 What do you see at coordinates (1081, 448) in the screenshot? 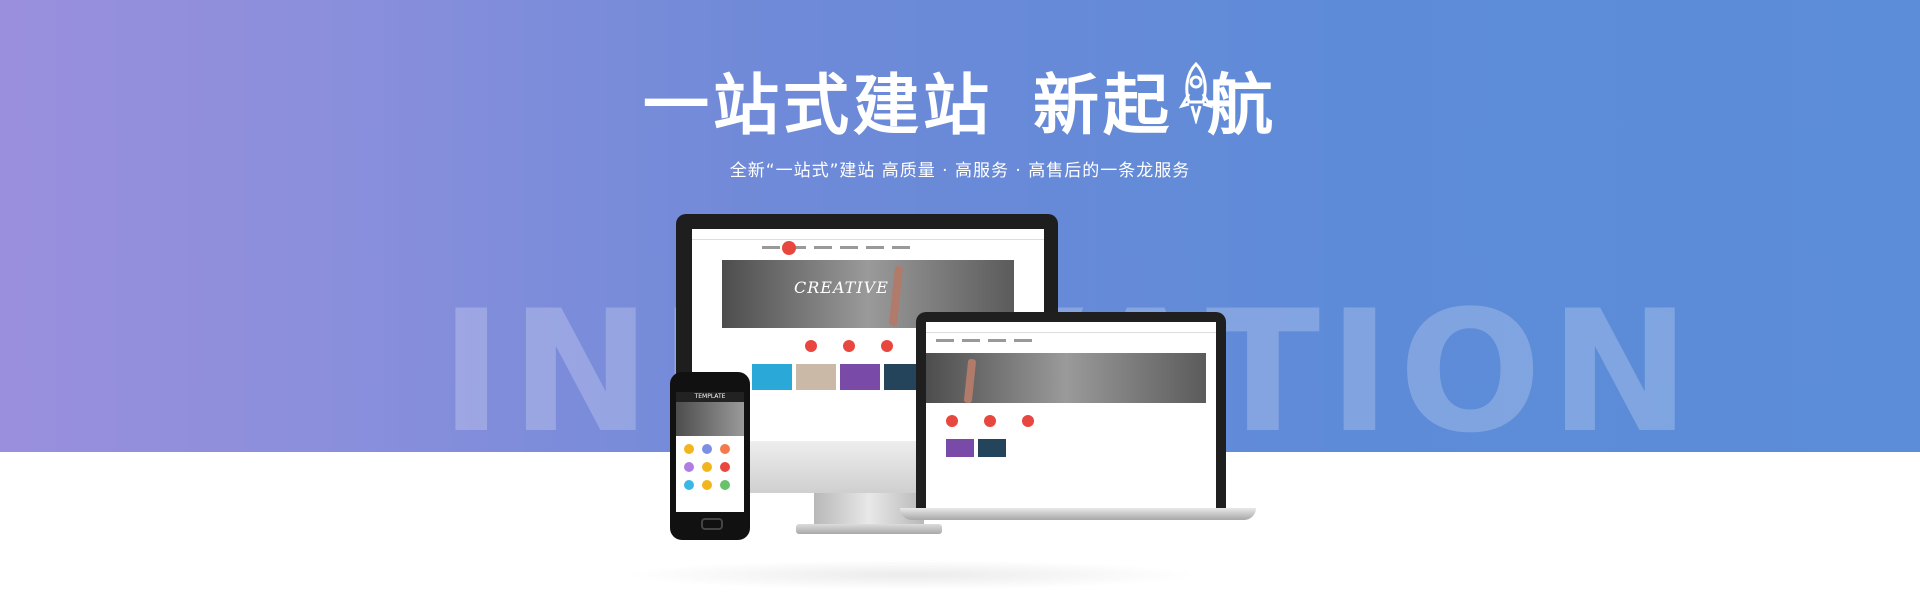
I see `laptop-mini-thumbnails` at bounding box center [1081, 448].